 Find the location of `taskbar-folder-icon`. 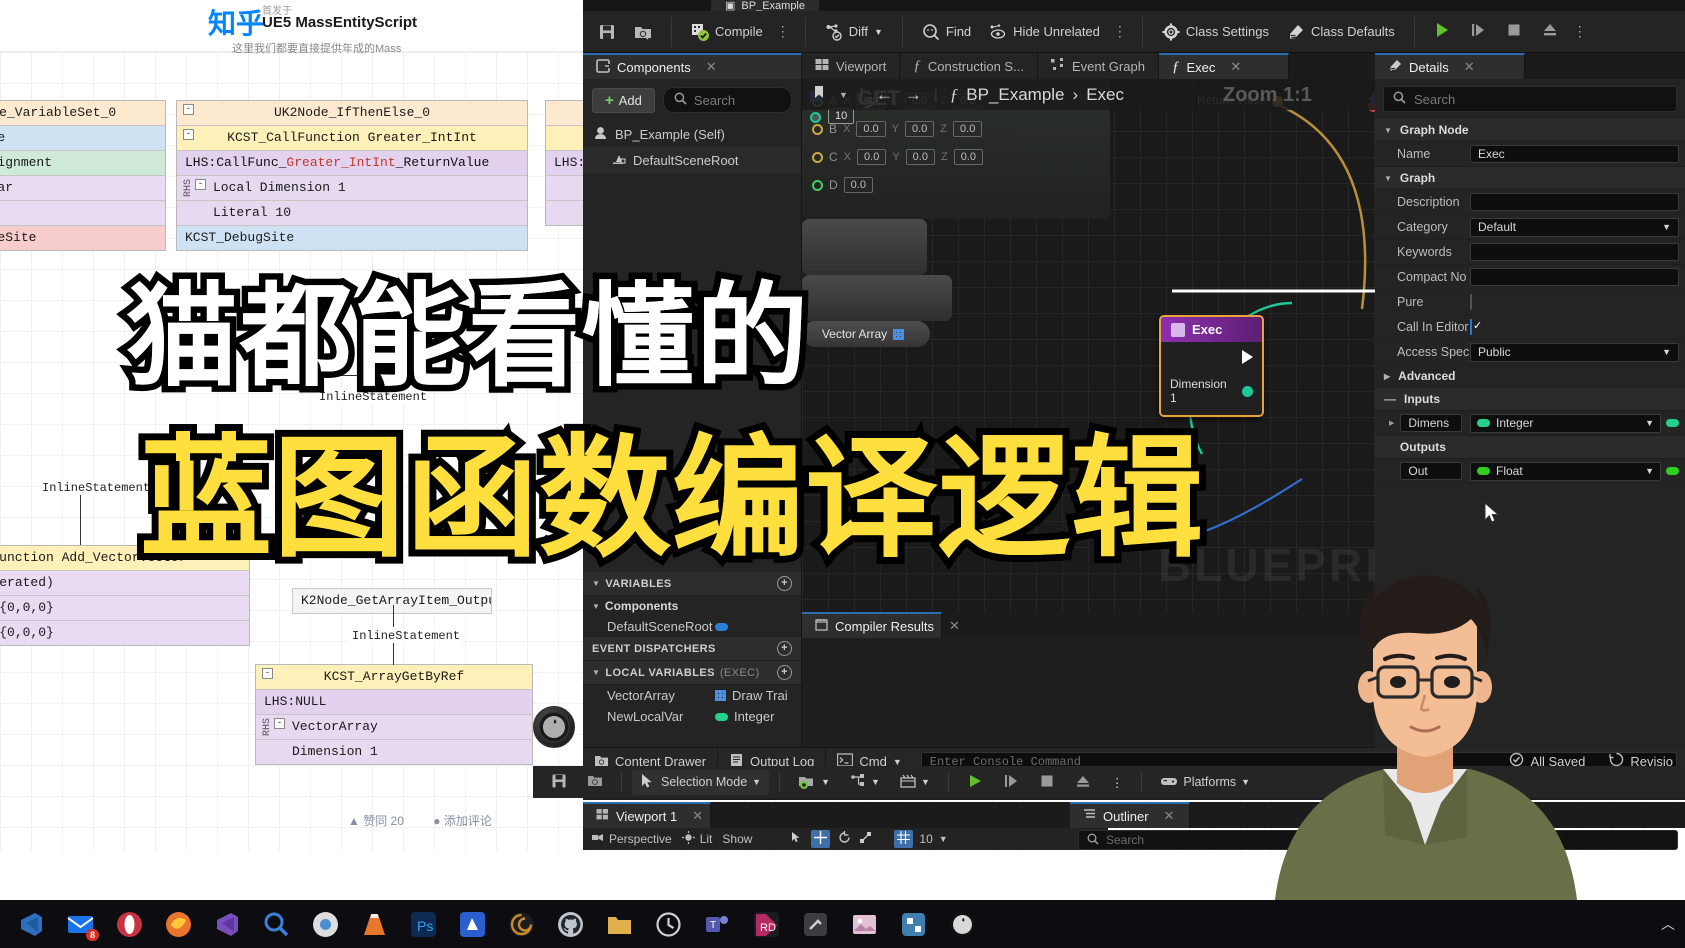

taskbar-folder-icon is located at coordinates (619, 924).